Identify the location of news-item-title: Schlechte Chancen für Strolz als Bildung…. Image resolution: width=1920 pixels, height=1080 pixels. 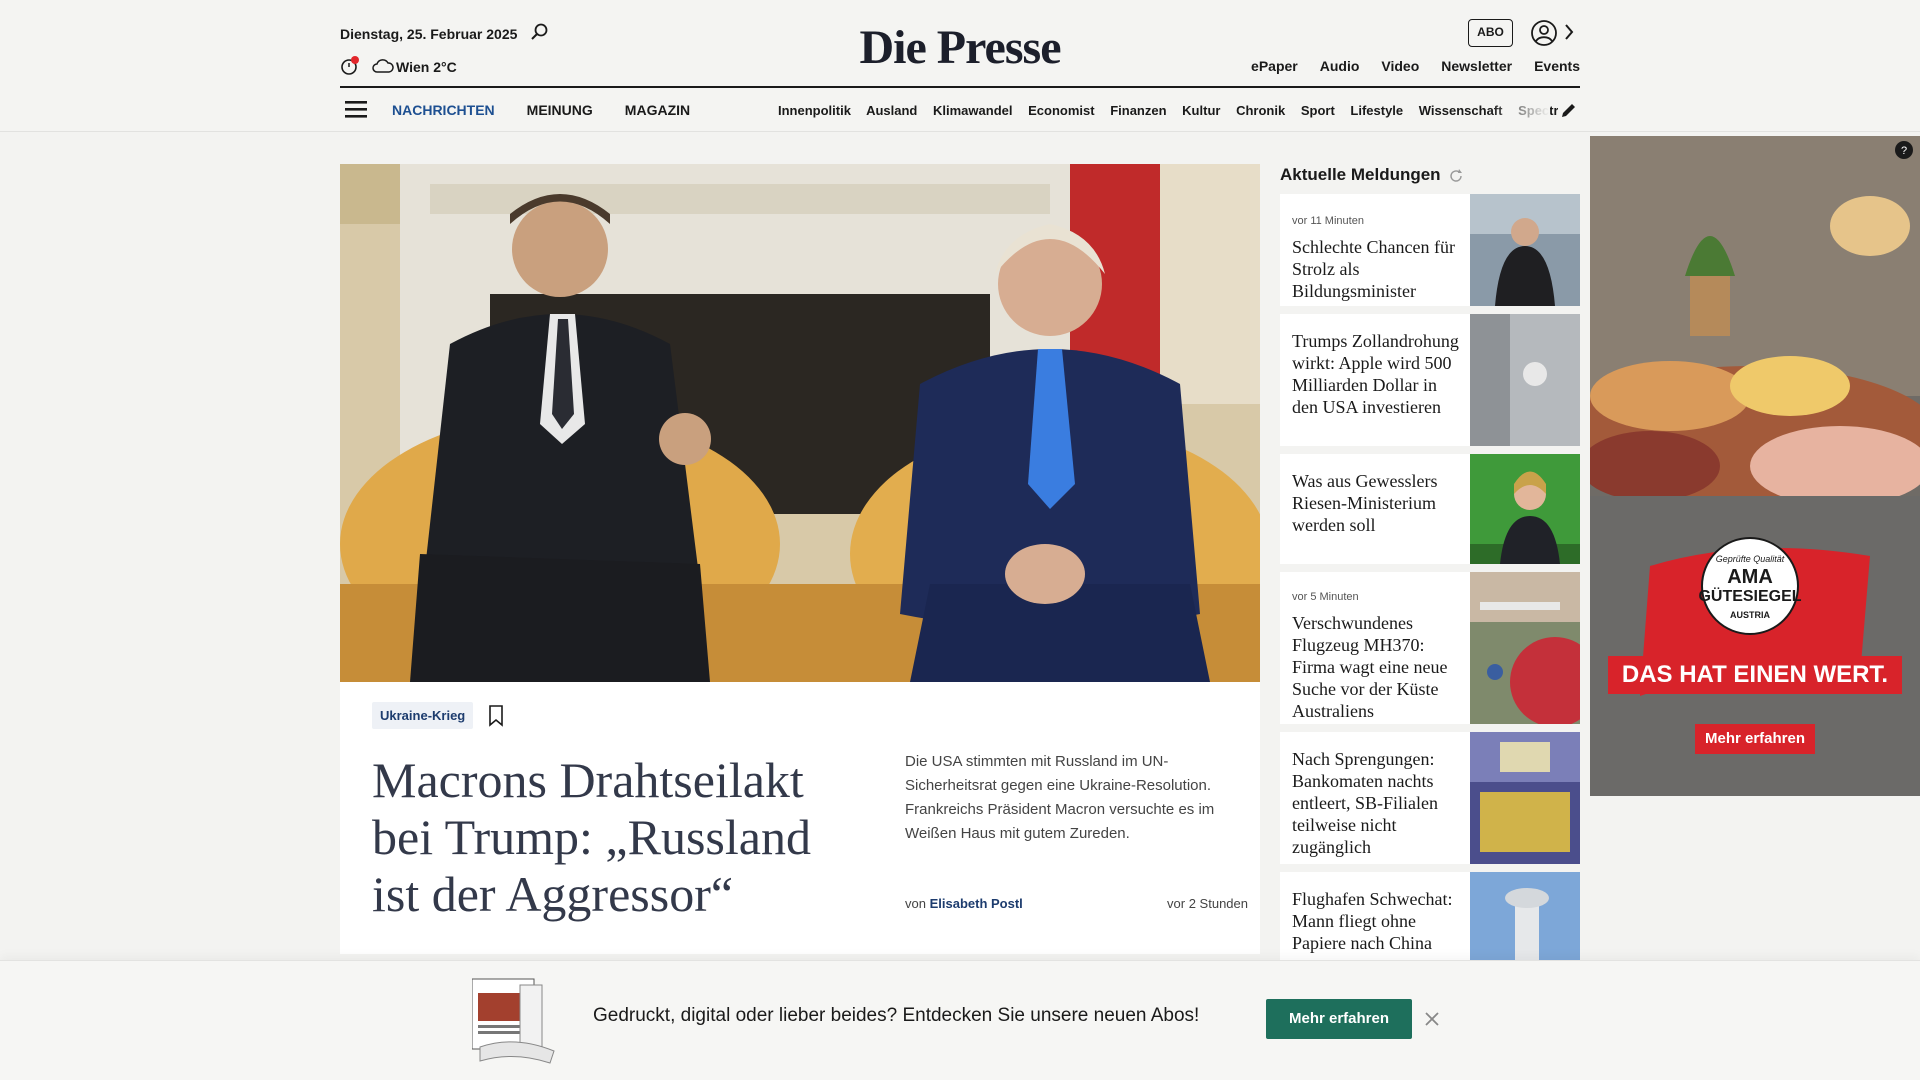
(1377, 269).